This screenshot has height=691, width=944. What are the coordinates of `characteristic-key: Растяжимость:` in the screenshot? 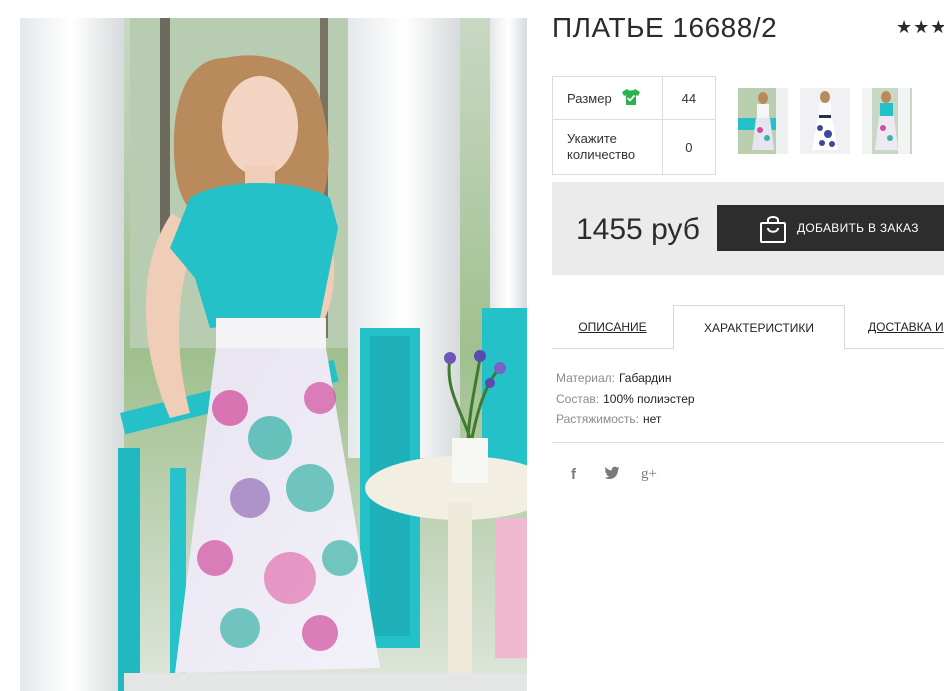 It's located at (598, 419).